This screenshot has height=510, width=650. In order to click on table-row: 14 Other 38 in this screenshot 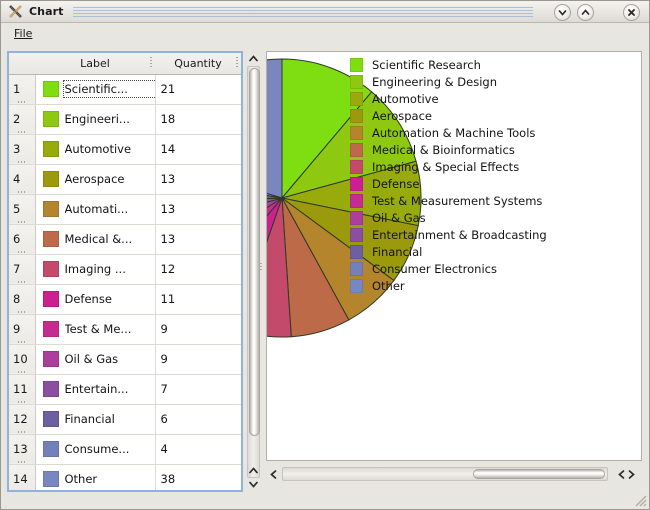, I will do `click(125, 478)`.